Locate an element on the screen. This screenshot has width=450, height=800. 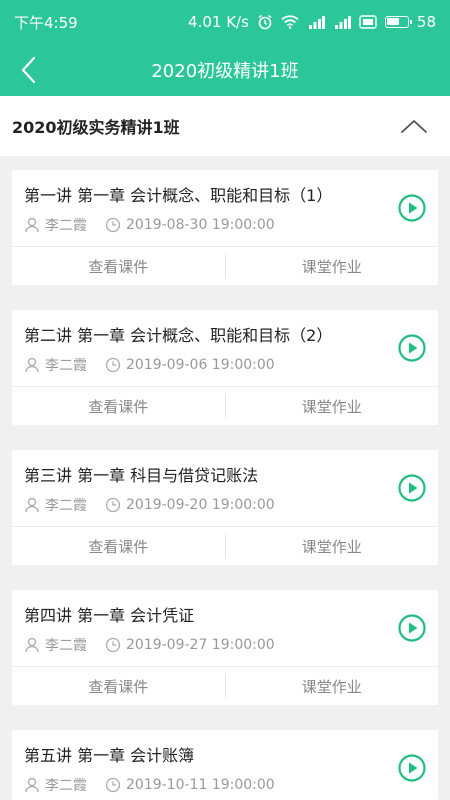
back-button is located at coordinates (28, 70).